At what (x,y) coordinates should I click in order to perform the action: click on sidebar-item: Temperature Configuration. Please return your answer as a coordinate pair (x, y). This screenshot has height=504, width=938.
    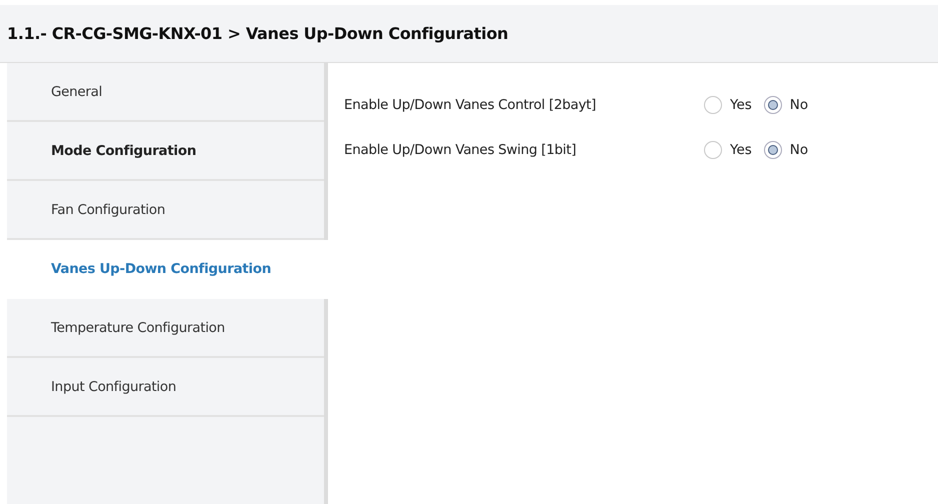
    Looking at the image, I should click on (165, 328).